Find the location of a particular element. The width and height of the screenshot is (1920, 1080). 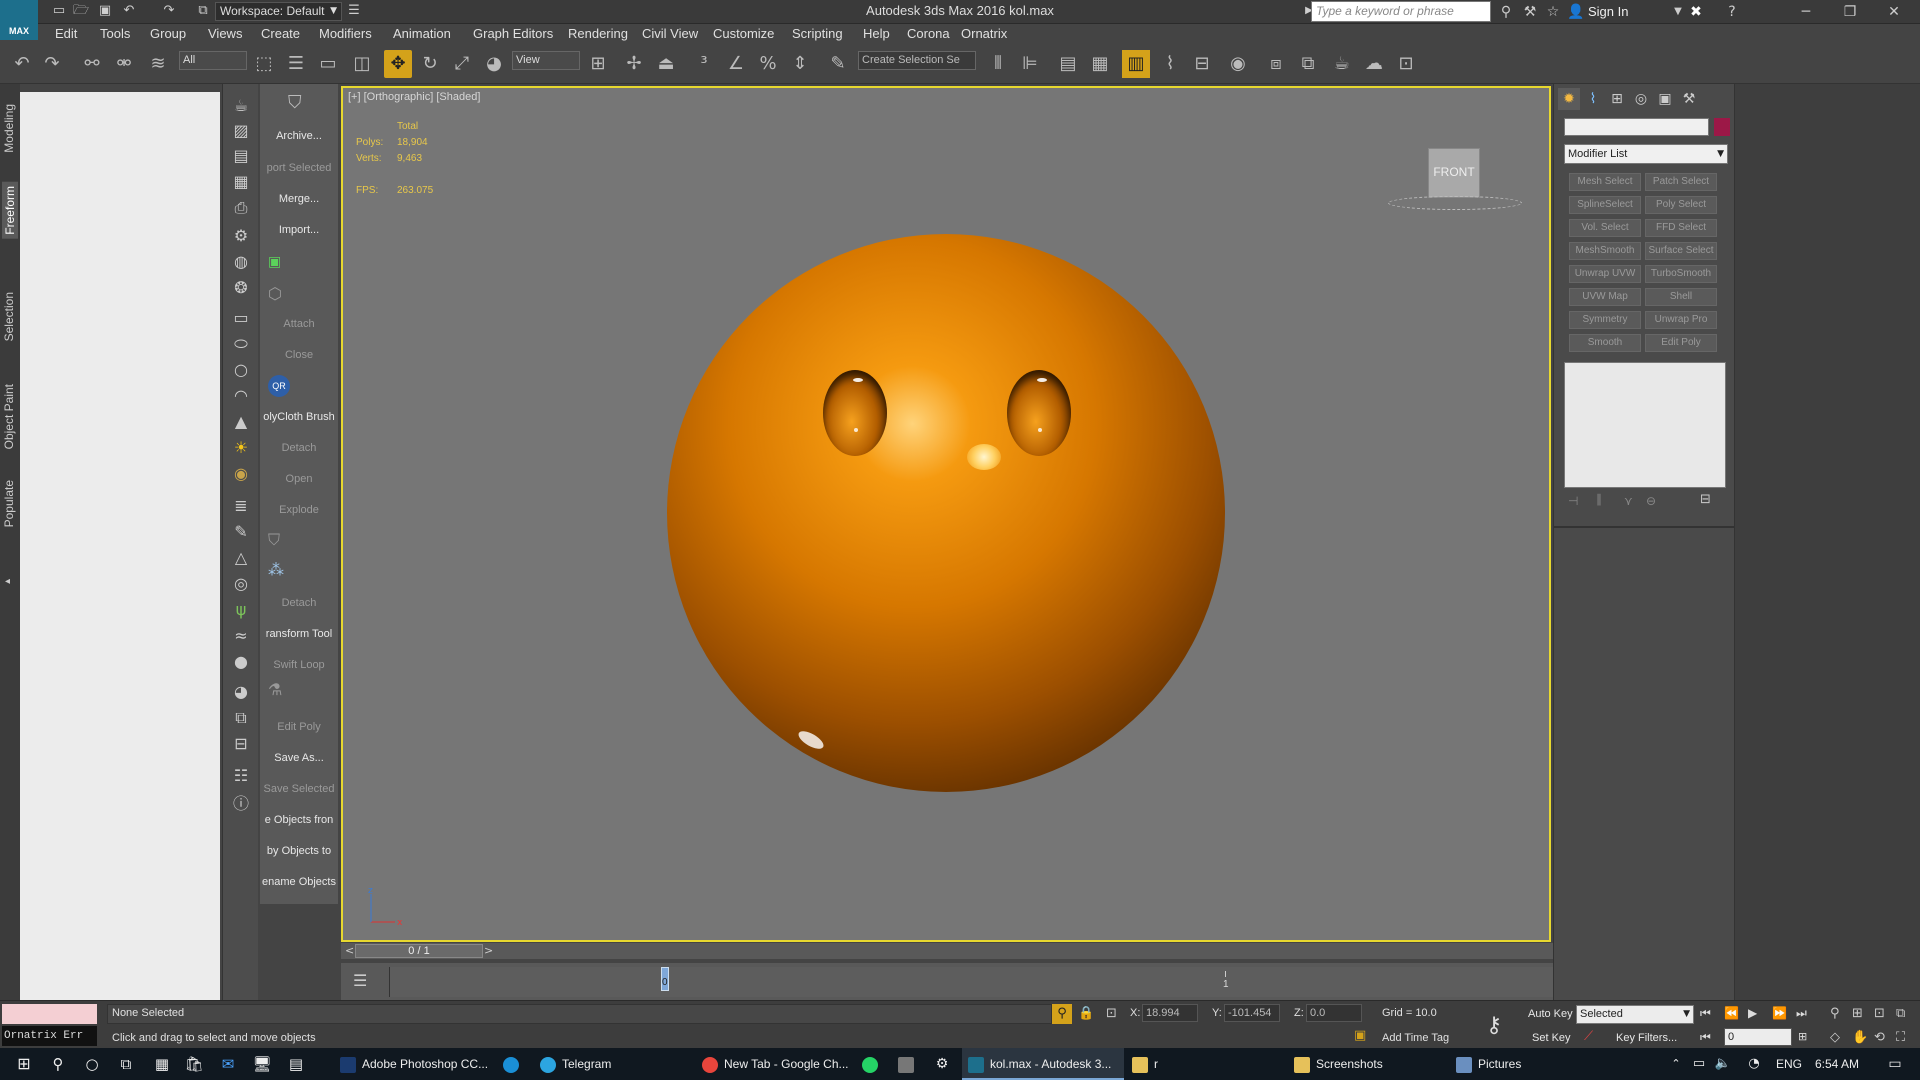

file-list-icon: ▤ is located at coordinates (241, 156).